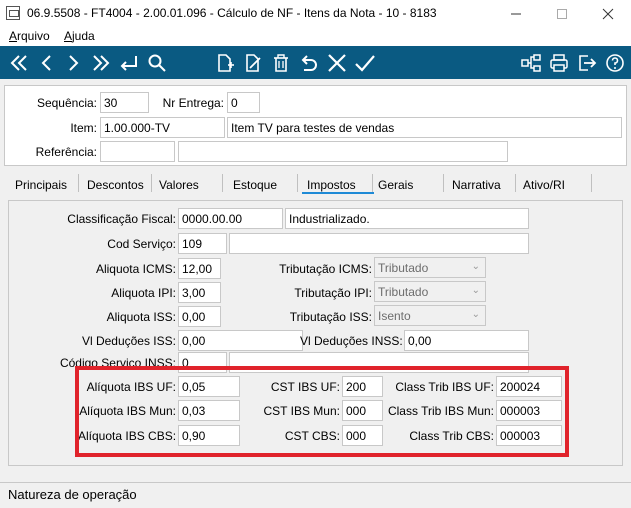 The width and height of the screenshot is (631, 508). I want to click on edit-document-icon, so click(253, 62).